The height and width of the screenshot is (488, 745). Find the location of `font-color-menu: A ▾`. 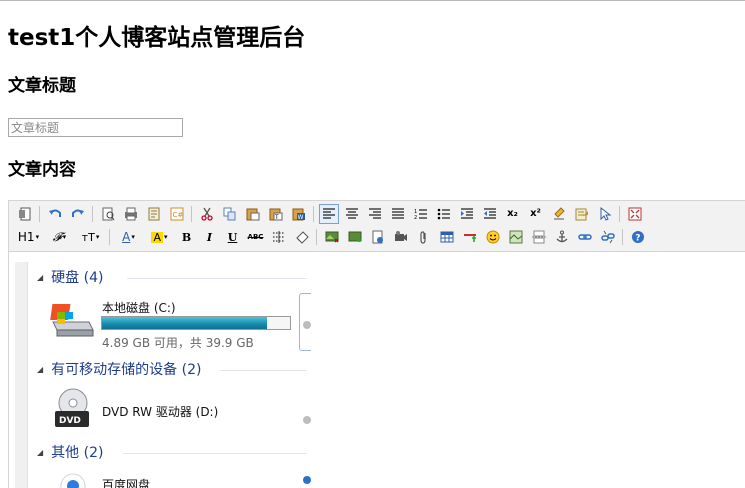

font-color-menu: A ▾ is located at coordinates (129, 237).